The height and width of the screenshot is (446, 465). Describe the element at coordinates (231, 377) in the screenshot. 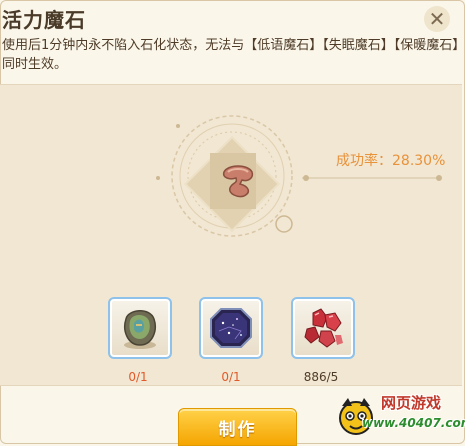

I see `material-count-purple-crystal: 0/1` at that location.